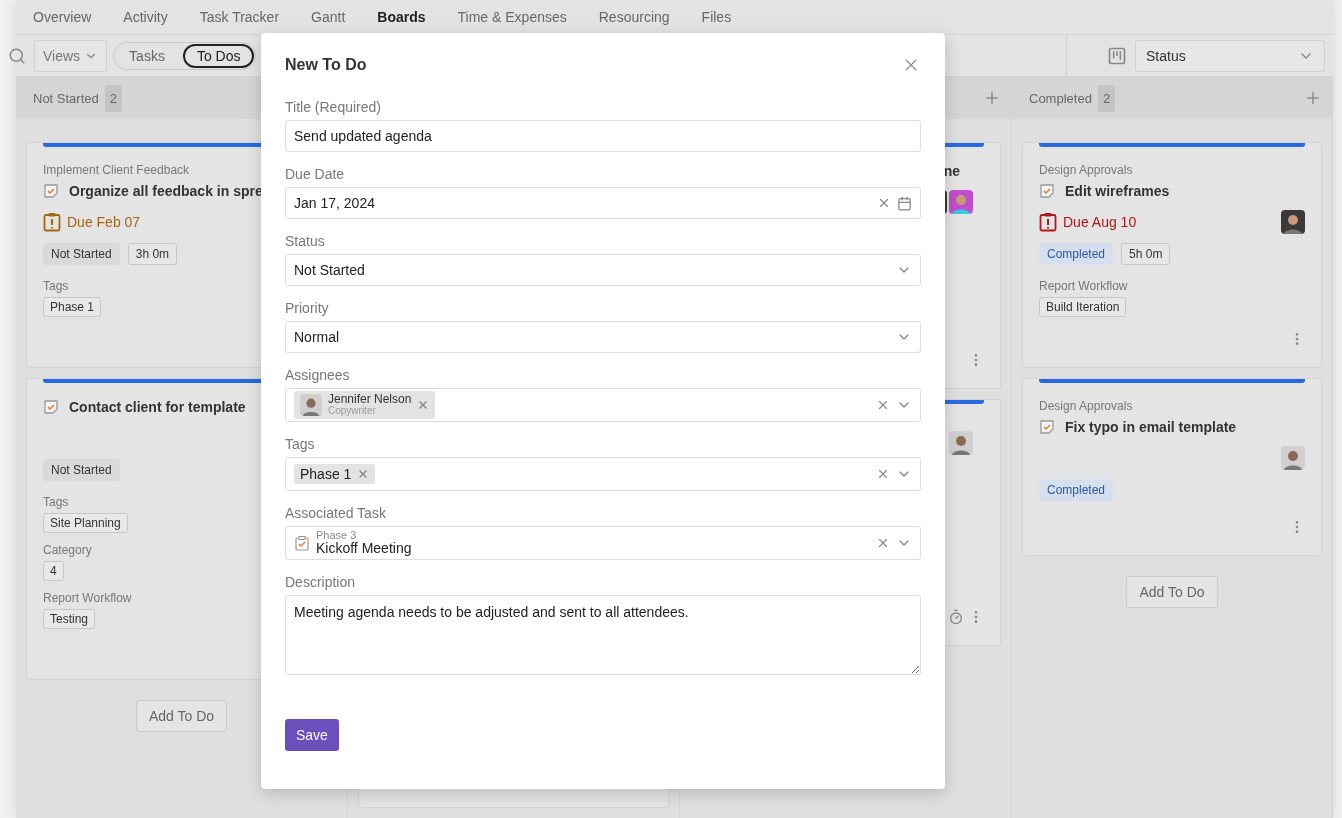  I want to click on views-dropdown: Views, so click(71, 55).